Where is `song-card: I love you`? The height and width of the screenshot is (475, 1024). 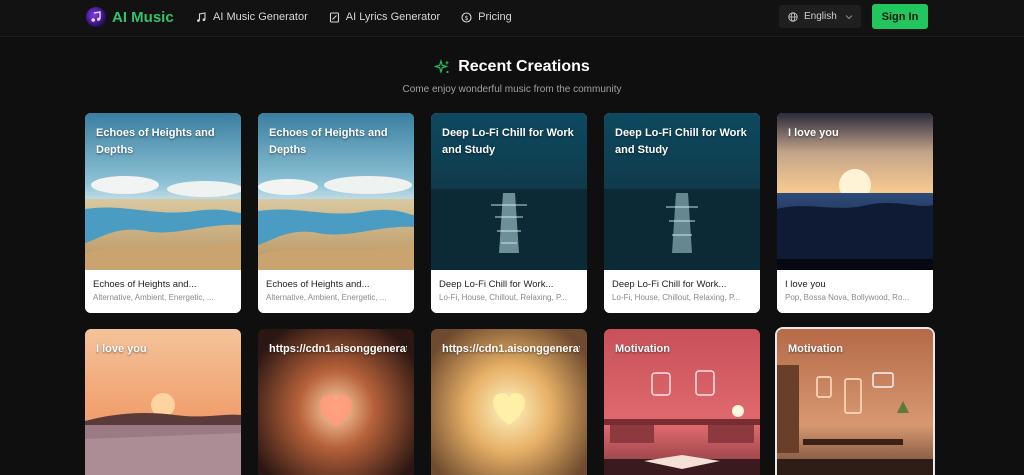
song-card: I love you is located at coordinates (163, 402).